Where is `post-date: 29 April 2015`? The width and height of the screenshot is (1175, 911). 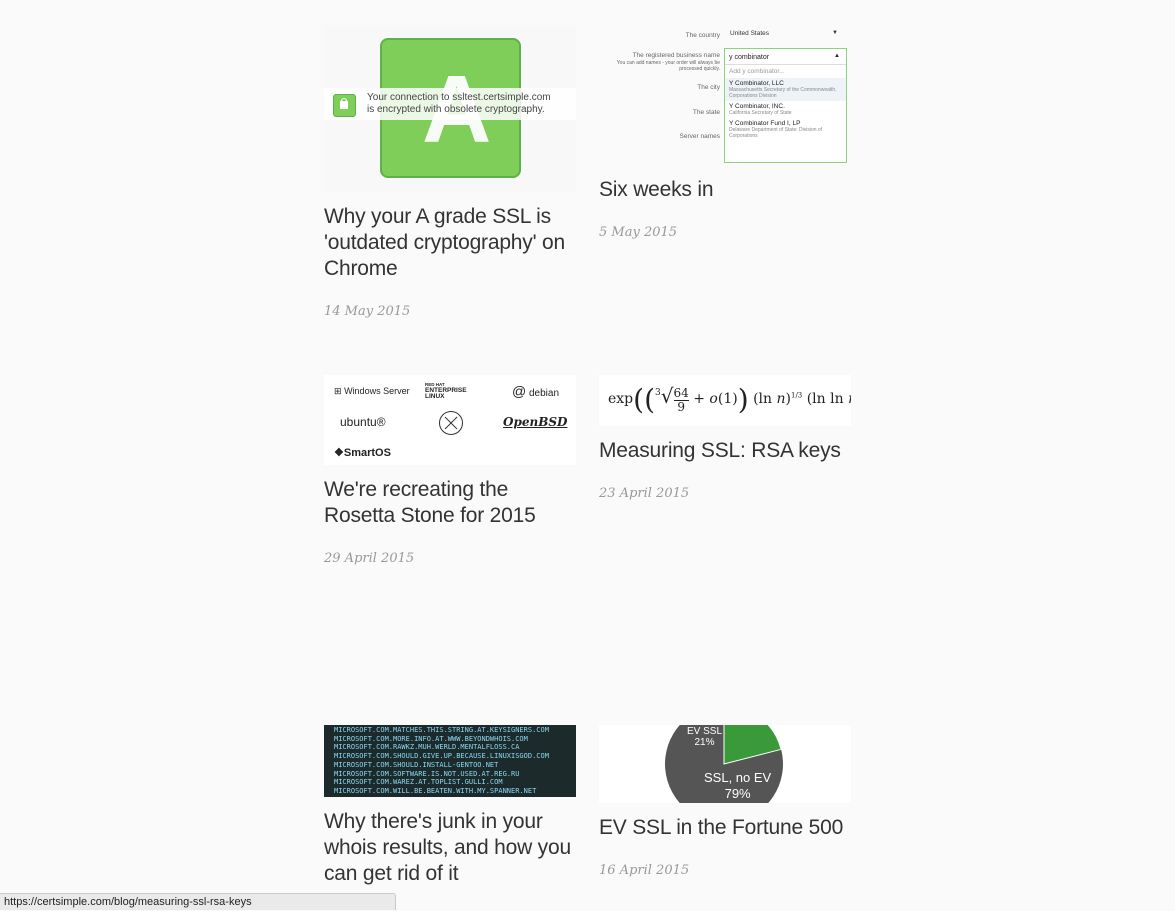
post-date: 29 April 2015 is located at coordinates (369, 558).